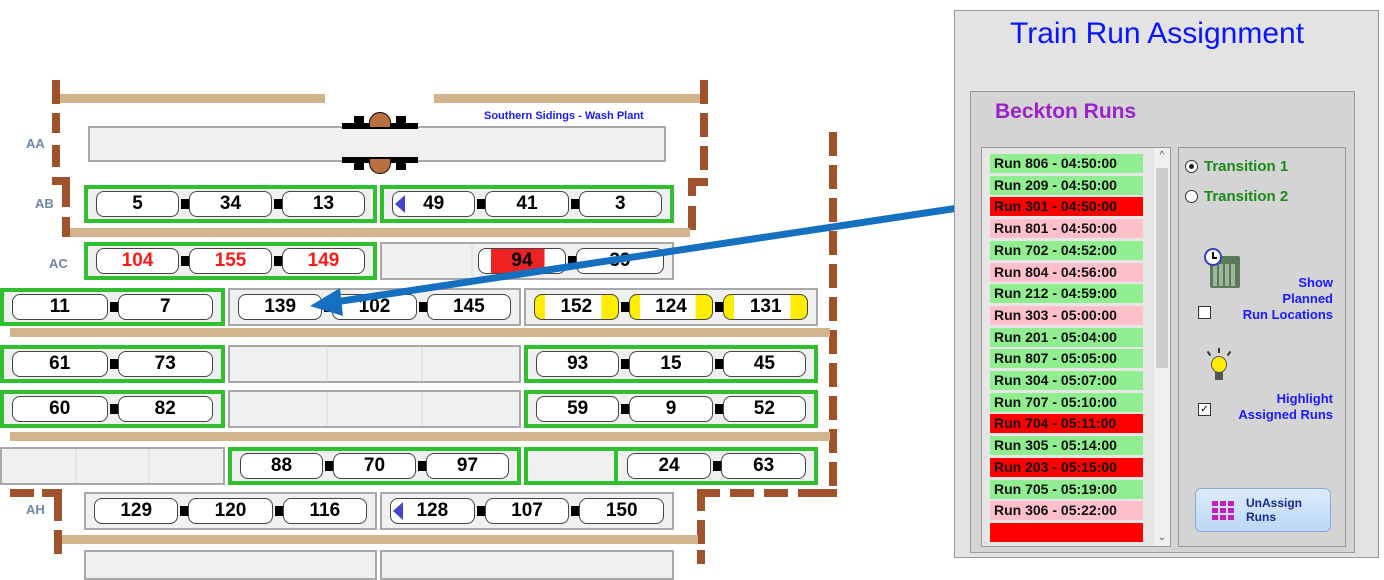 The width and height of the screenshot is (1384, 580). Describe the element at coordinates (762, 307) in the screenshot. I see `railcar: 131` at that location.